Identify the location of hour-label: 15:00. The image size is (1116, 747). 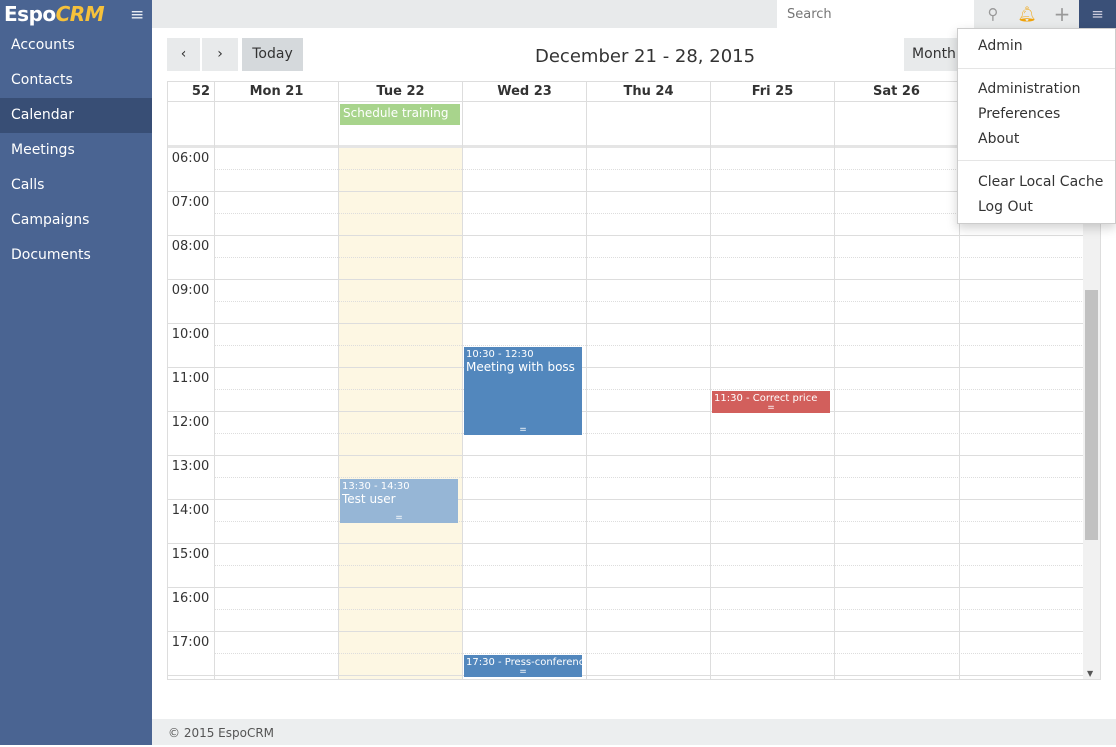
(190, 554).